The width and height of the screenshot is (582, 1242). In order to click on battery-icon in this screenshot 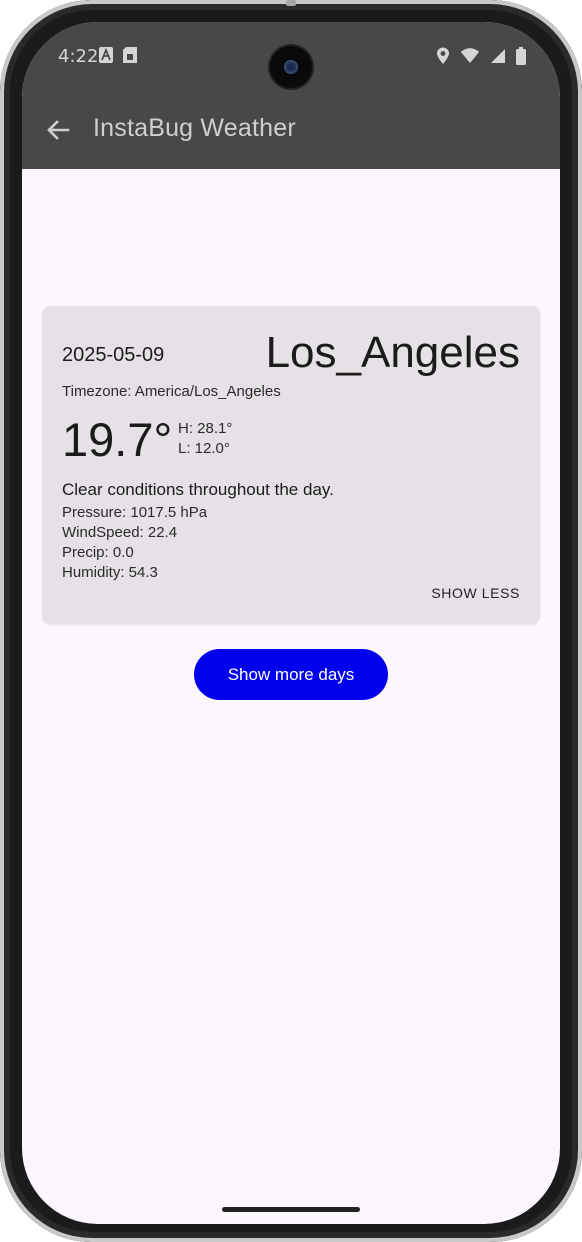, I will do `click(521, 56)`.